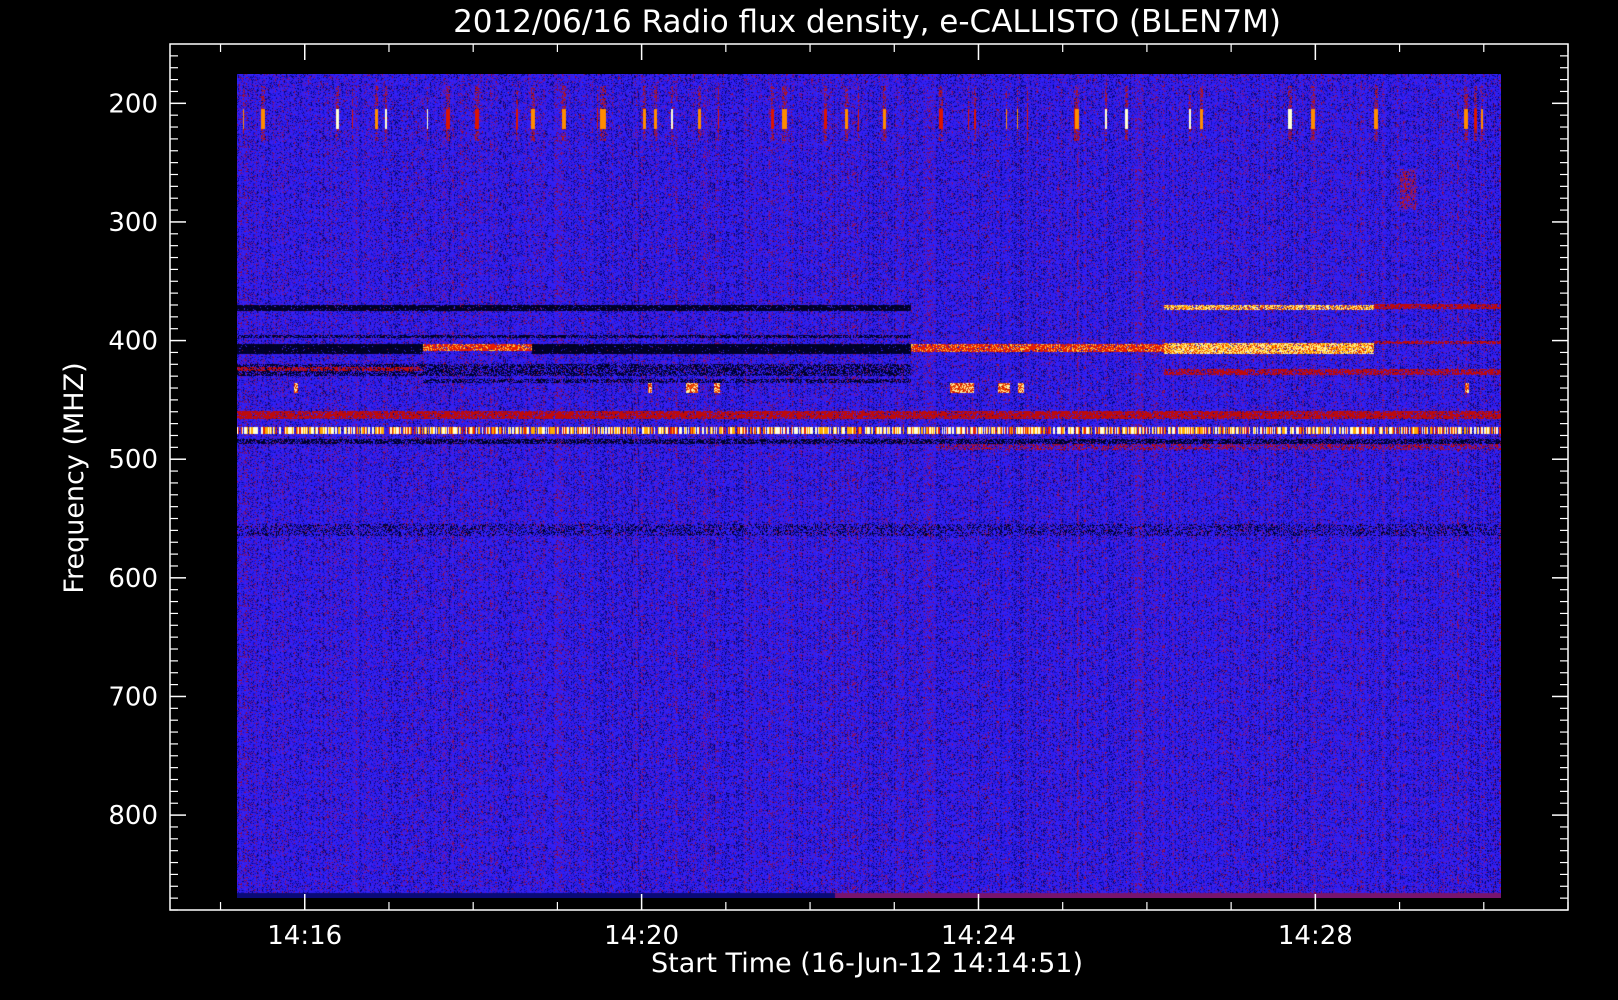 This screenshot has height=1000, width=1618. What do you see at coordinates (133, 223) in the screenshot?
I see `y-tick-label: 300` at bounding box center [133, 223].